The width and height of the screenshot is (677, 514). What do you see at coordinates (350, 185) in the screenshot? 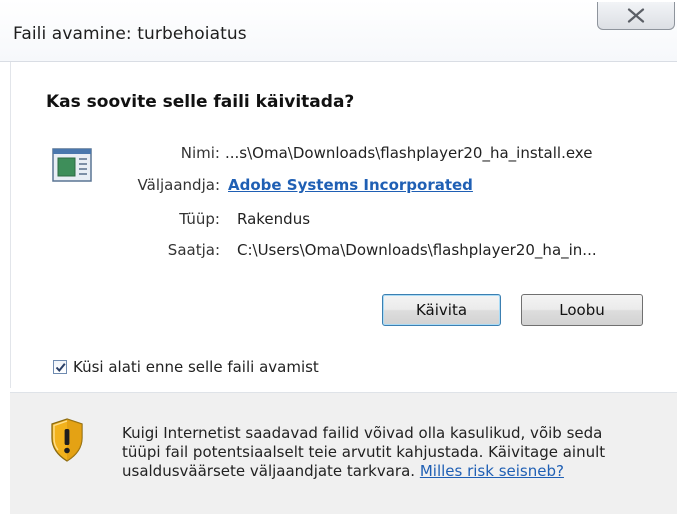
I see `publisher-link: Adobe Systems Incorporated` at bounding box center [350, 185].